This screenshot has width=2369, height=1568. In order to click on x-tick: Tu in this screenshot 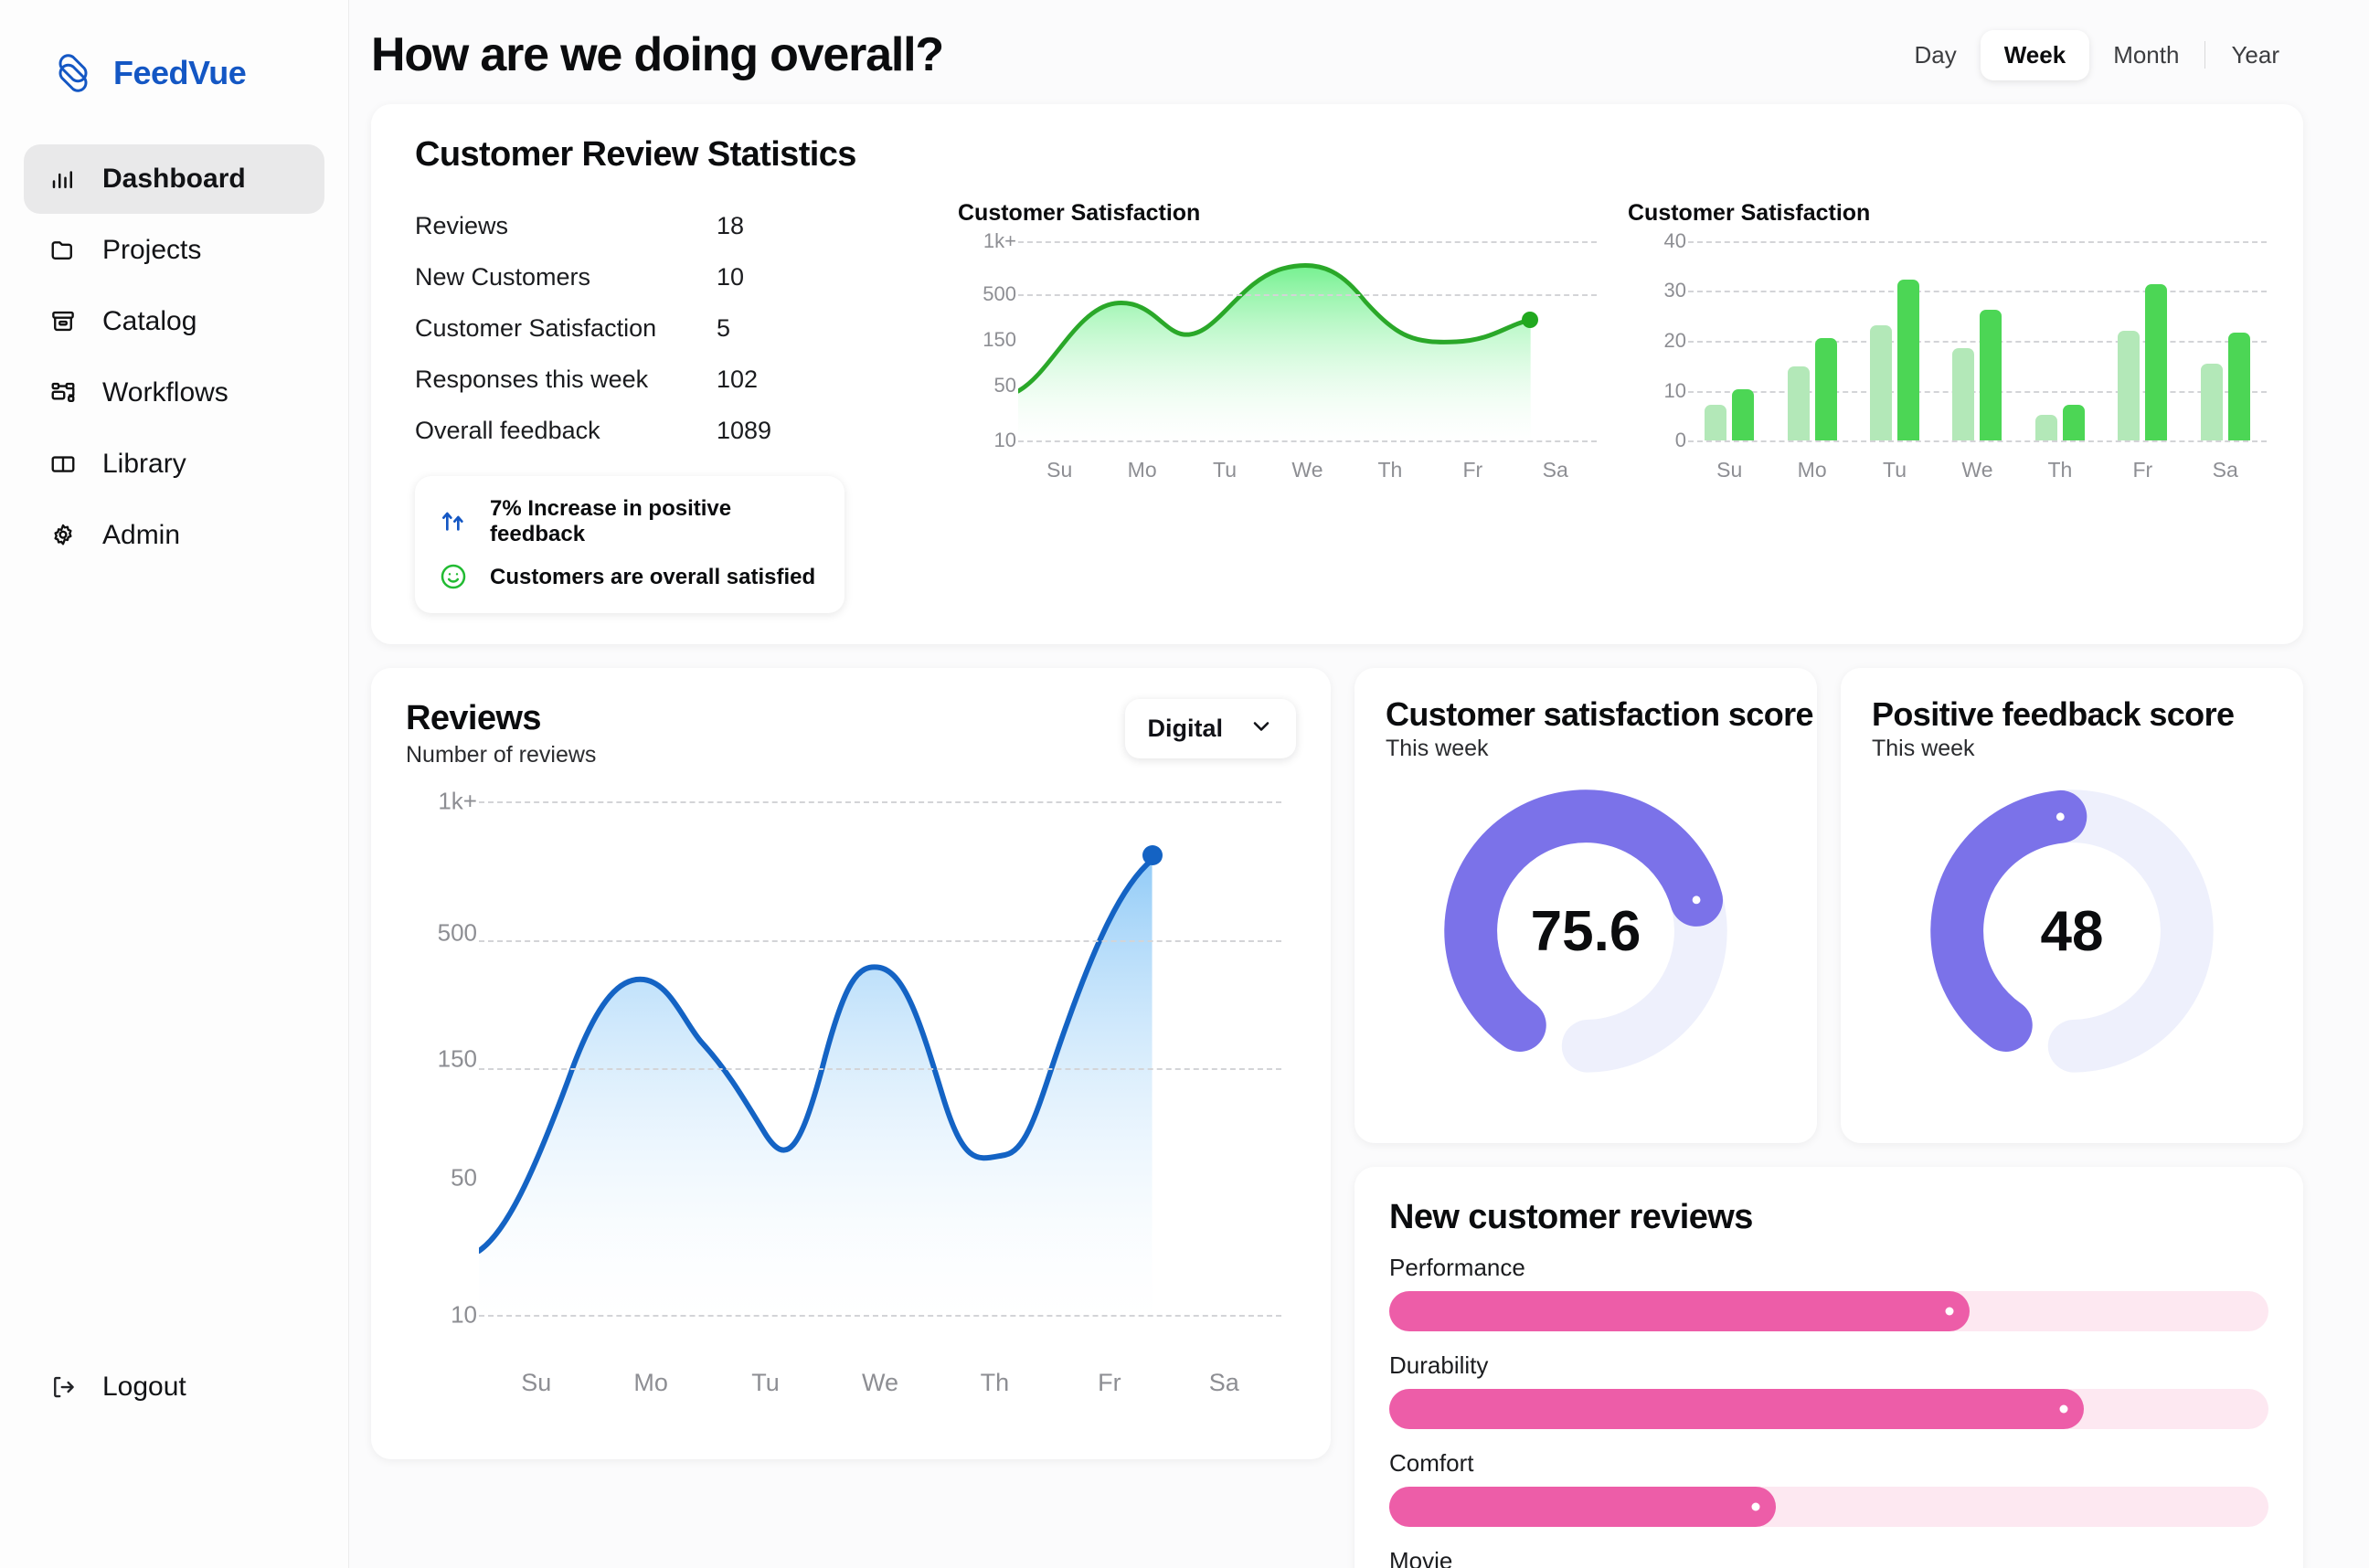, I will do `click(766, 1383)`.